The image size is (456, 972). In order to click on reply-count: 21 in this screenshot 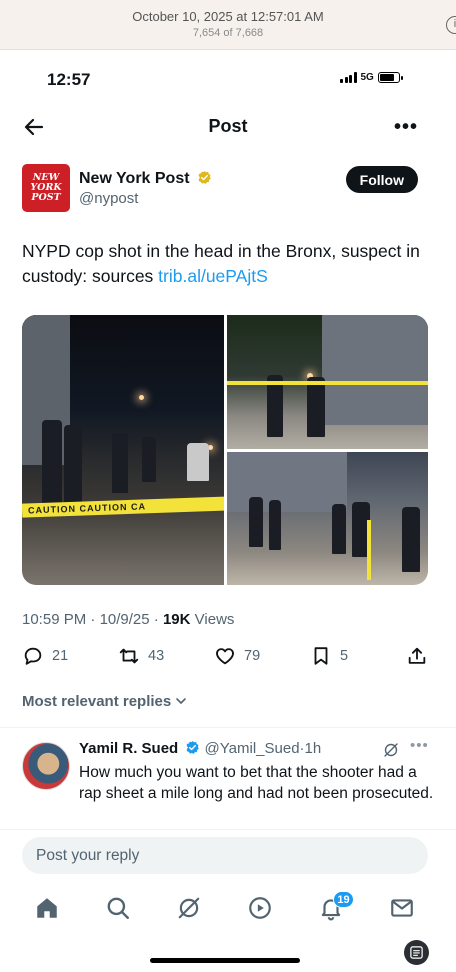, I will do `click(60, 656)`.